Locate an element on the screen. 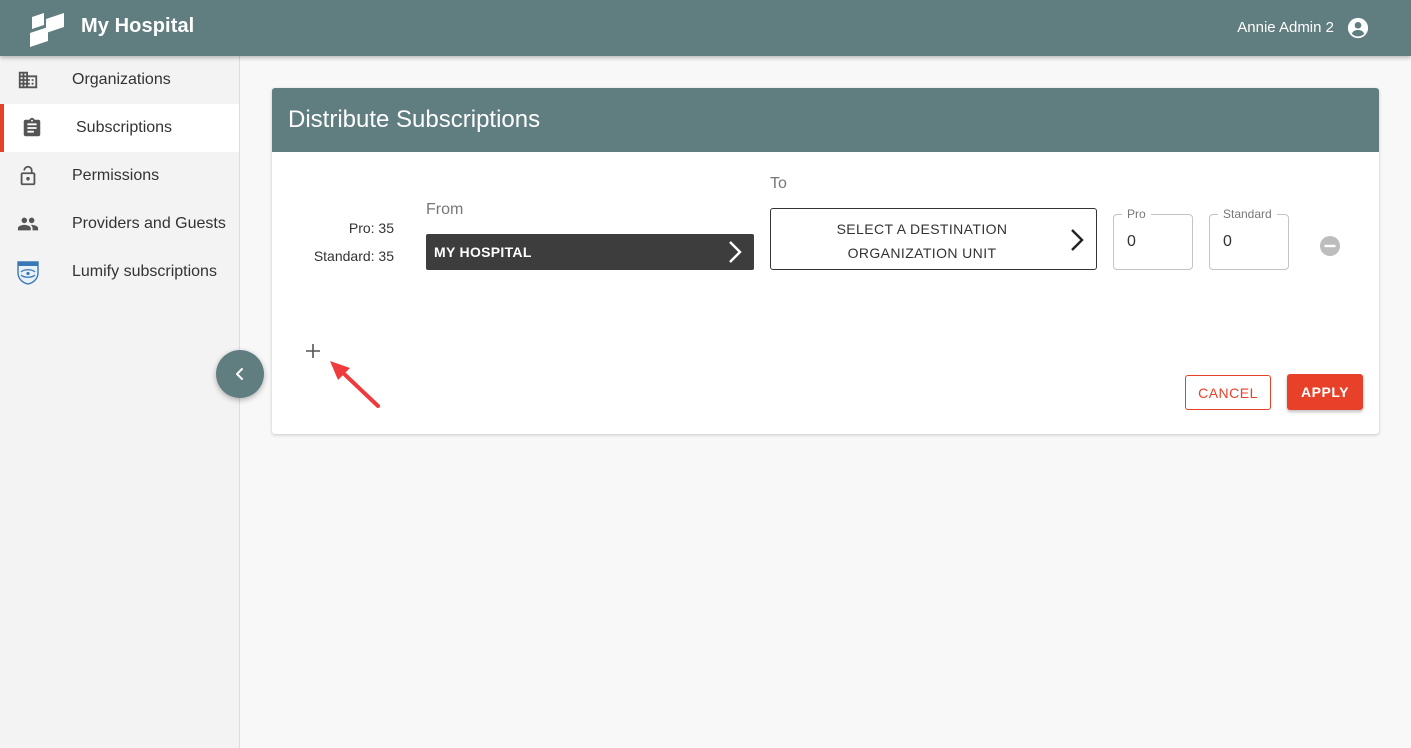 The image size is (1411, 748). sidebar-item-label: Permissions is located at coordinates (116, 175).